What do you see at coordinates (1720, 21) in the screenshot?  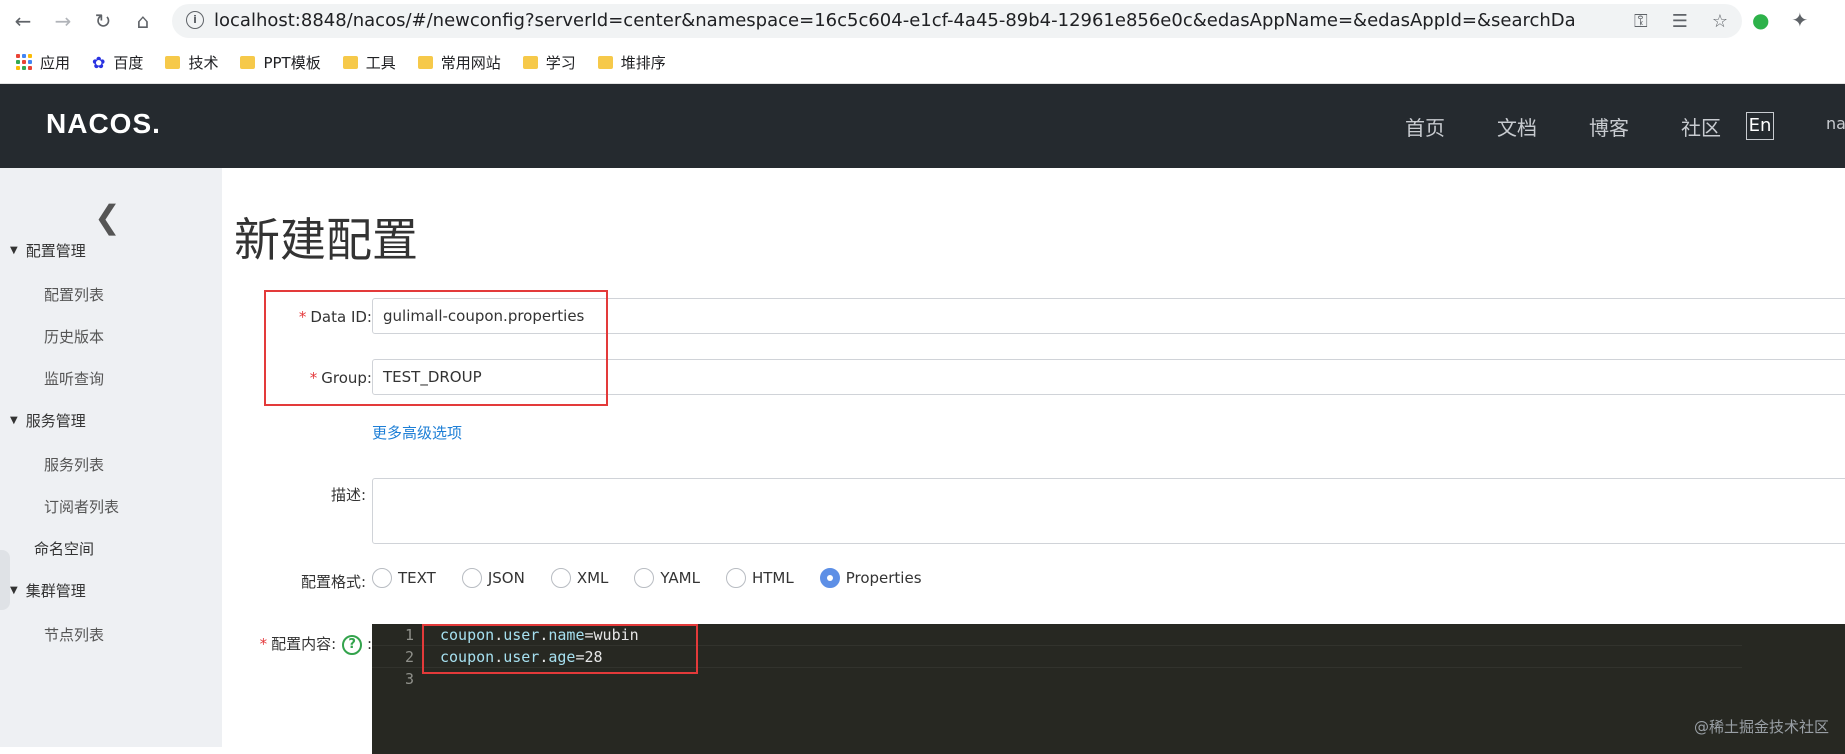 I see `star-icon: ☆` at bounding box center [1720, 21].